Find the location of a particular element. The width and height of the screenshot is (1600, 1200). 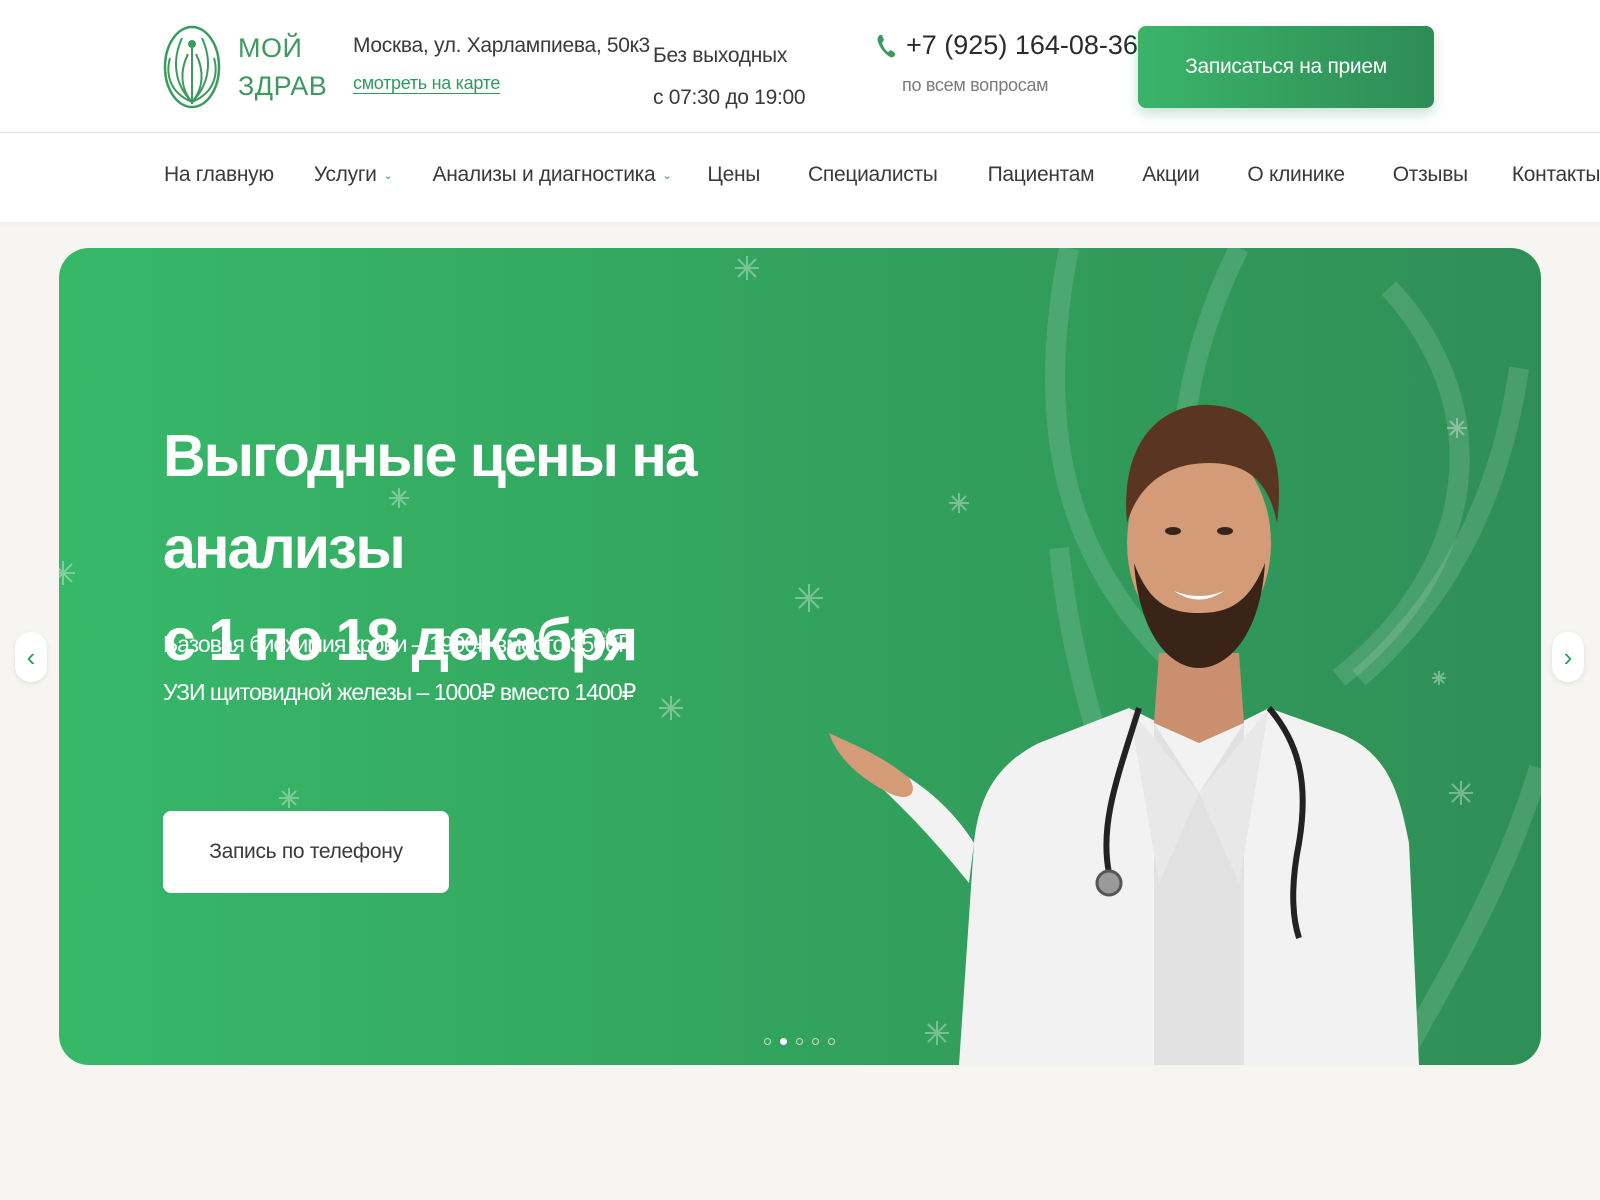

nav-item-label: Анализы и диагностика is located at coordinates (544, 174).